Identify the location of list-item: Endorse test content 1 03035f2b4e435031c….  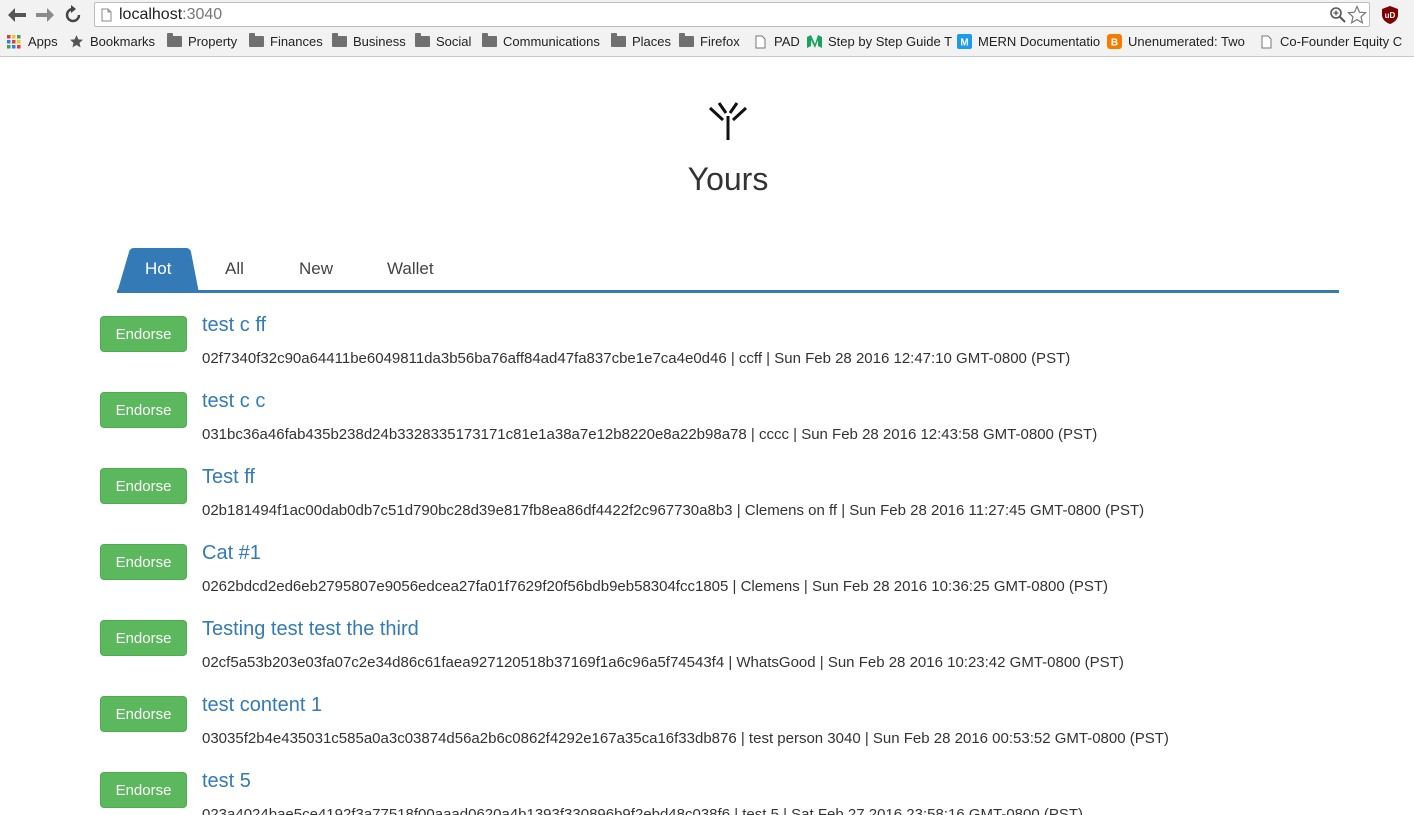
(750, 732).